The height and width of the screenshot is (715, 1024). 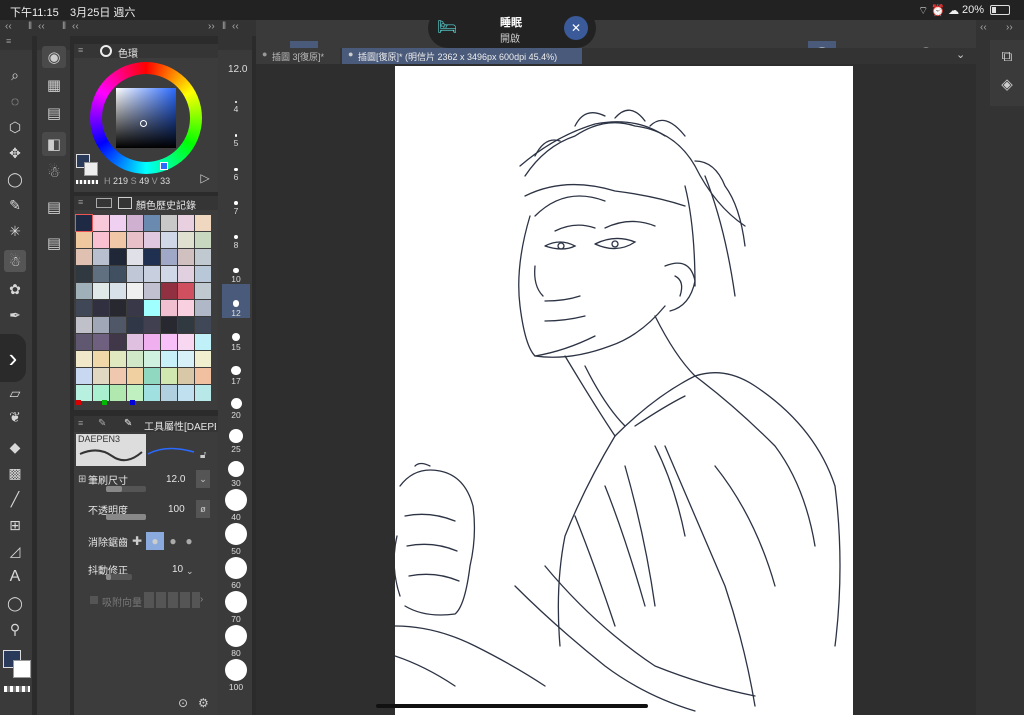 What do you see at coordinates (15, 603) in the screenshot?
I see `balloon-tool-icon: ◯` at bounding box center [15, 603].